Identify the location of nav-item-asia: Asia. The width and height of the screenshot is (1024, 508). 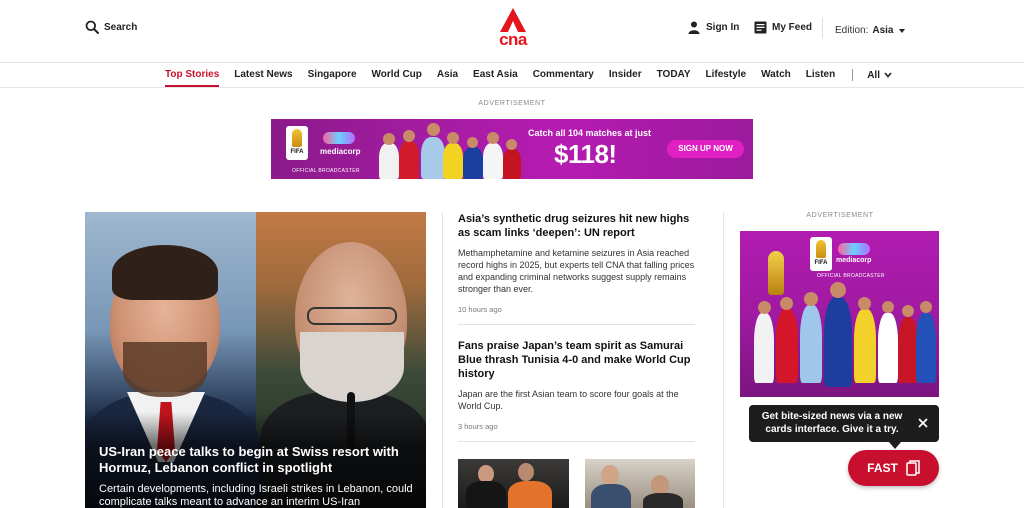
(447, 75).